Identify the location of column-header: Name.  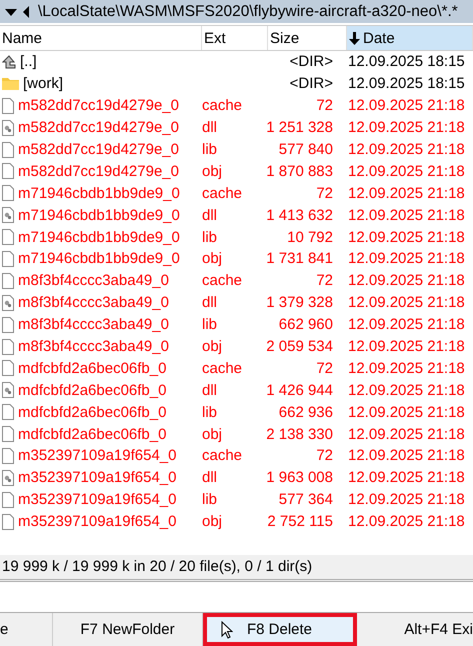
(101, 38).